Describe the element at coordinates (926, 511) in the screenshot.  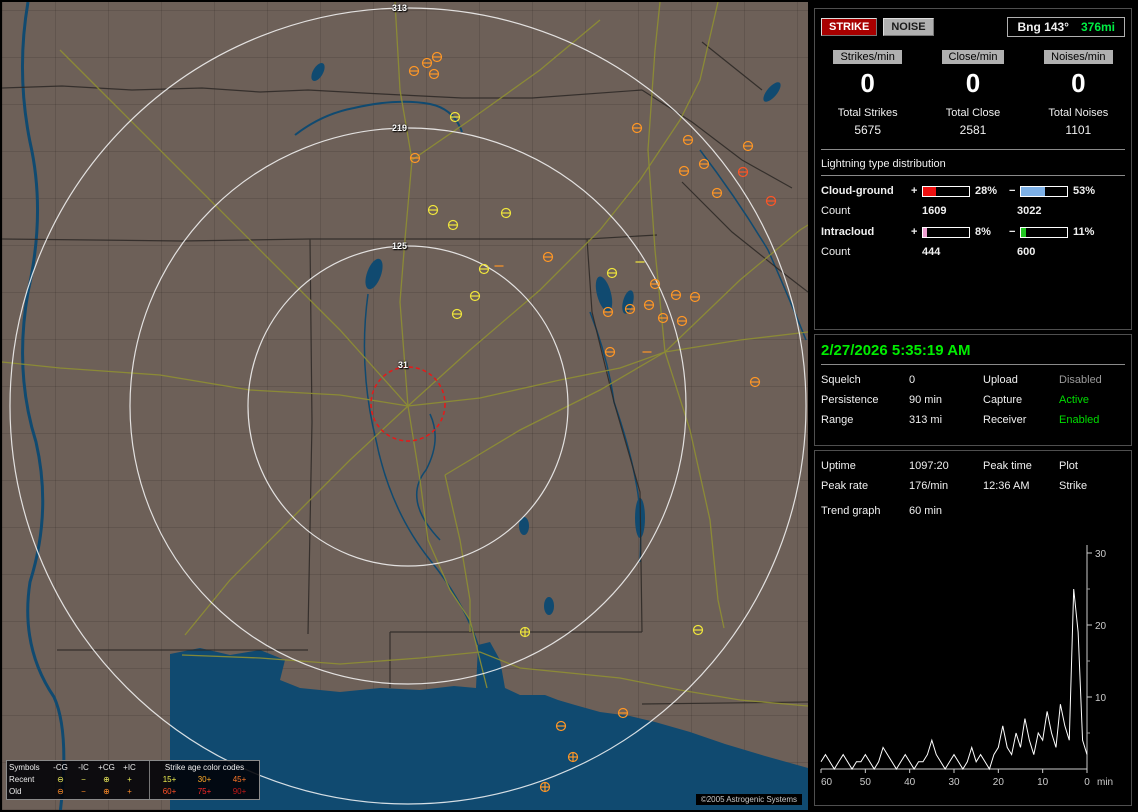
I see `trend-window-value: 60 min` at that location.